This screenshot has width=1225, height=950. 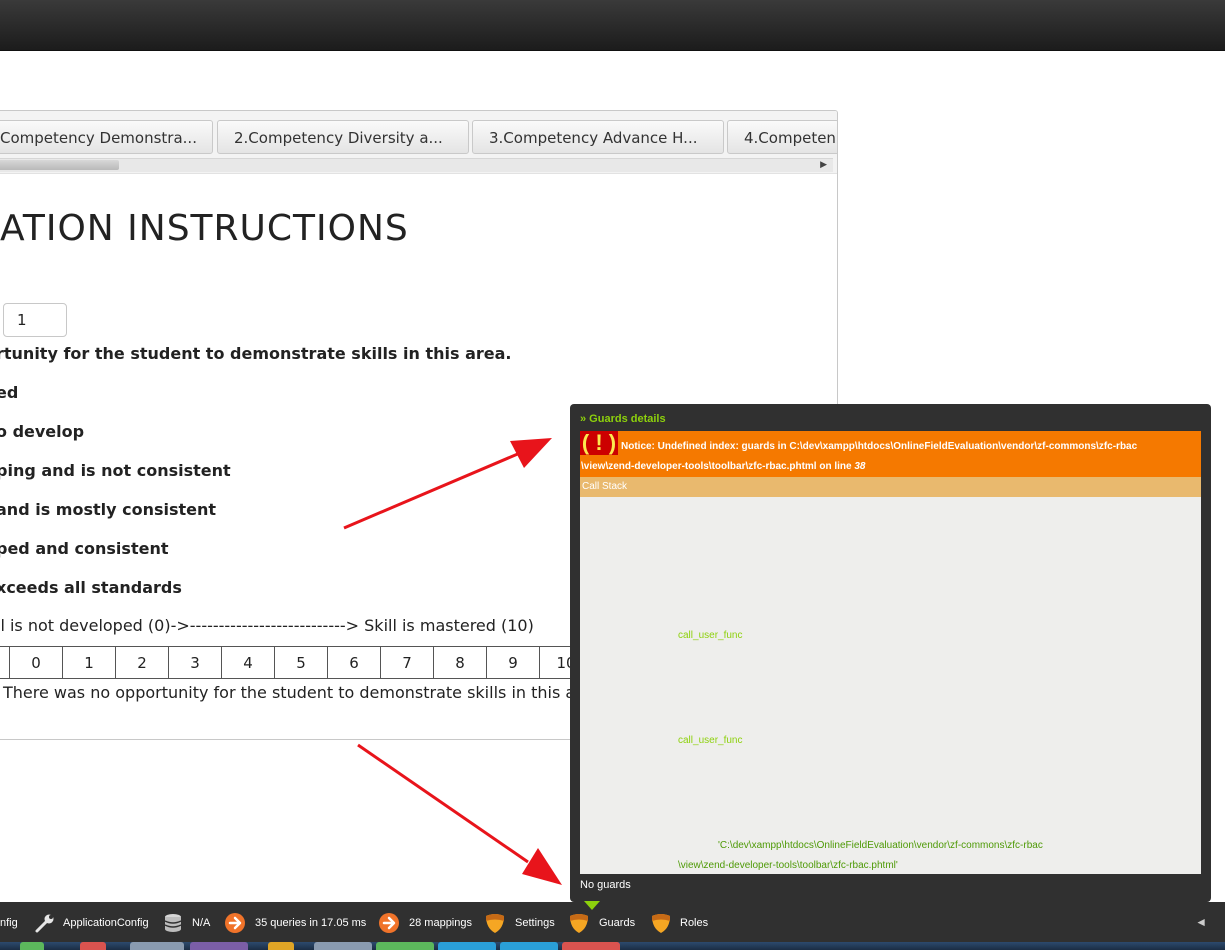 What do you see at coordinates (301, 662) in the screenshot?
I see `scale-cell: 5` at bounding box center [301, 662].